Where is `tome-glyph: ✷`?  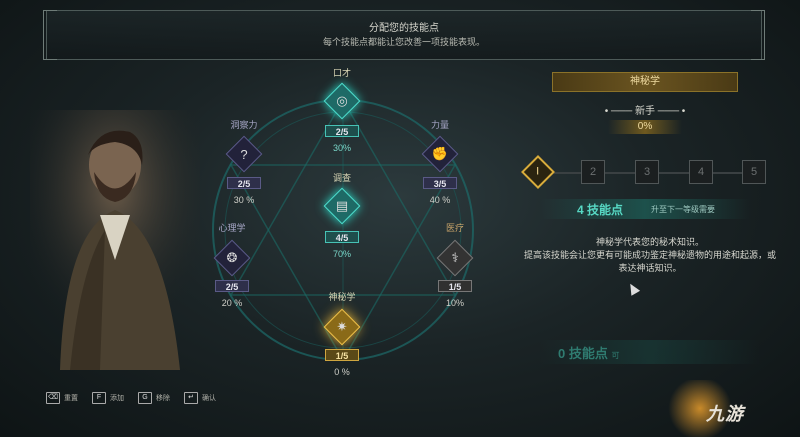
tome-glyph: ✷ is located at coordinates (342, 326).